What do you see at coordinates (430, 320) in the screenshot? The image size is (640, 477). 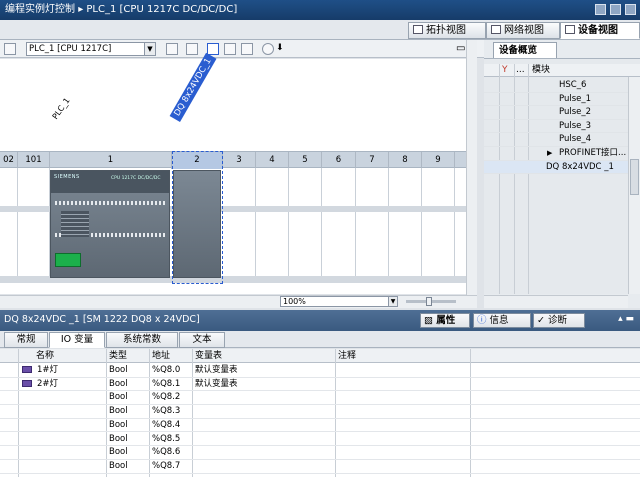 I see `properties-icon: ▧` at bounding box center [430, 320].